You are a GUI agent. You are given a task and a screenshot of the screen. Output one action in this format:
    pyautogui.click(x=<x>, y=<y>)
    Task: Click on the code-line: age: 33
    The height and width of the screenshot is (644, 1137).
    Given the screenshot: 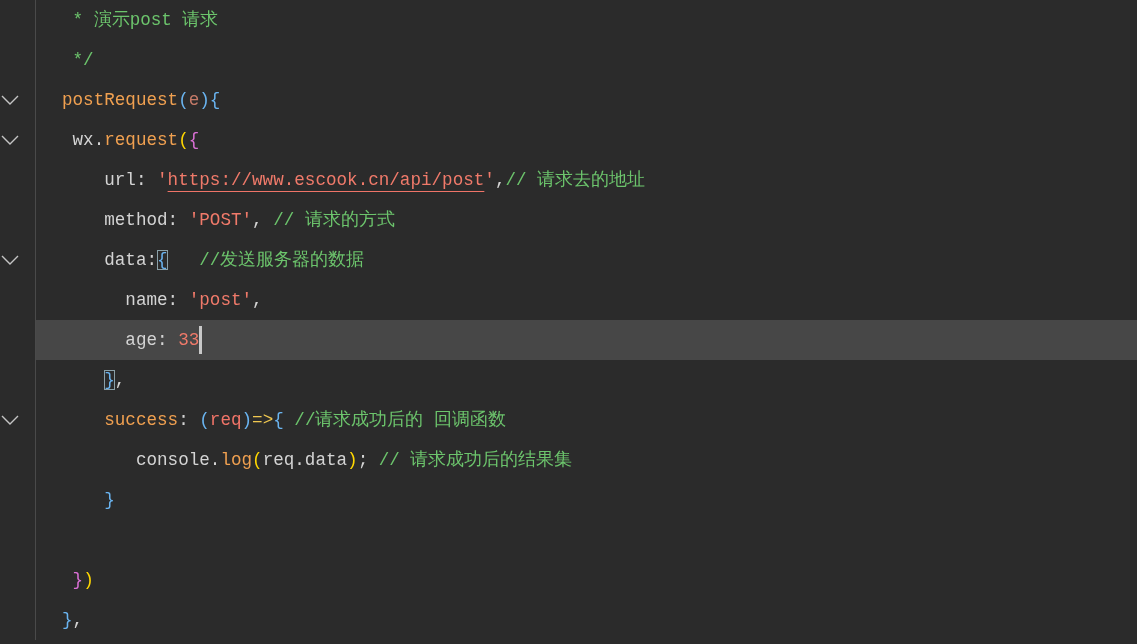 What is the action you would take?
    pyautogui.click(x=162, y=340)
    